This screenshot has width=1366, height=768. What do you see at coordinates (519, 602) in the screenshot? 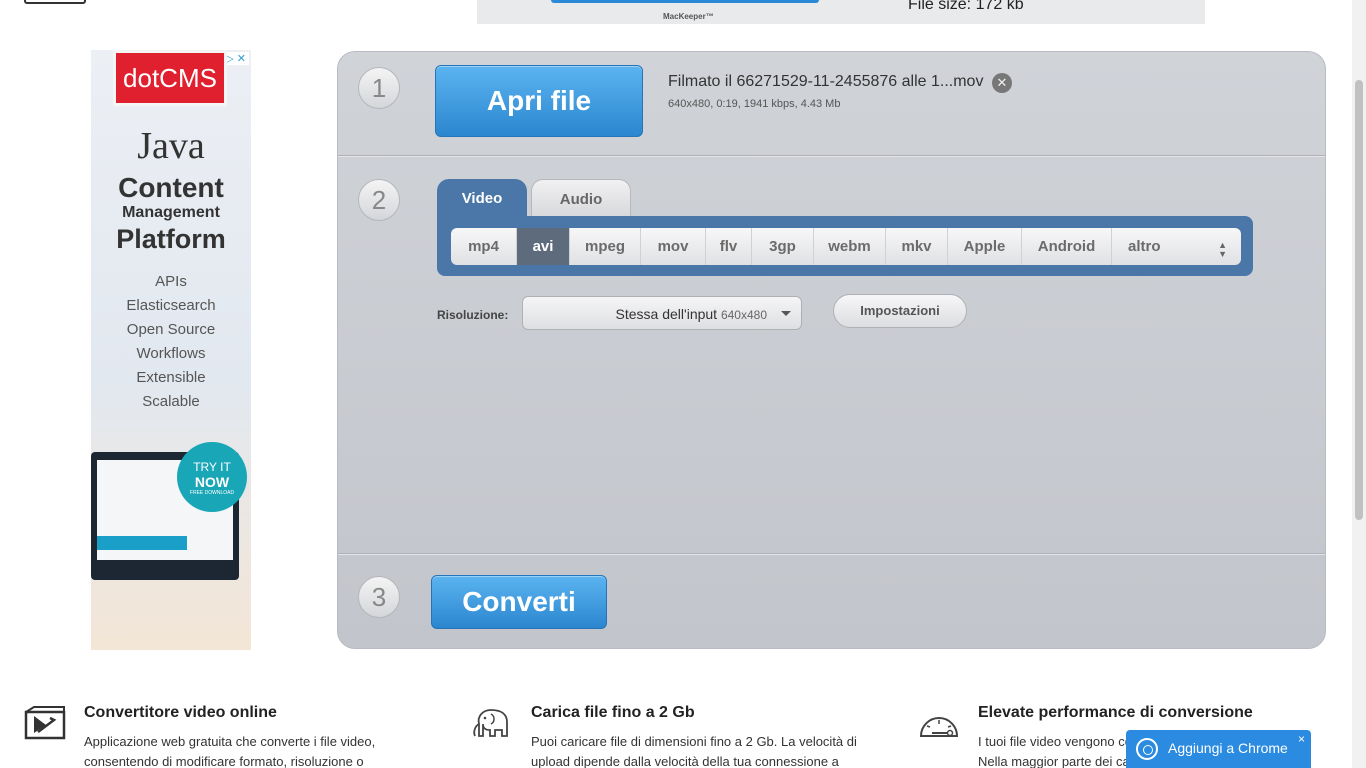
I see `convert-button: Converti` at bounding box center [519, 602].